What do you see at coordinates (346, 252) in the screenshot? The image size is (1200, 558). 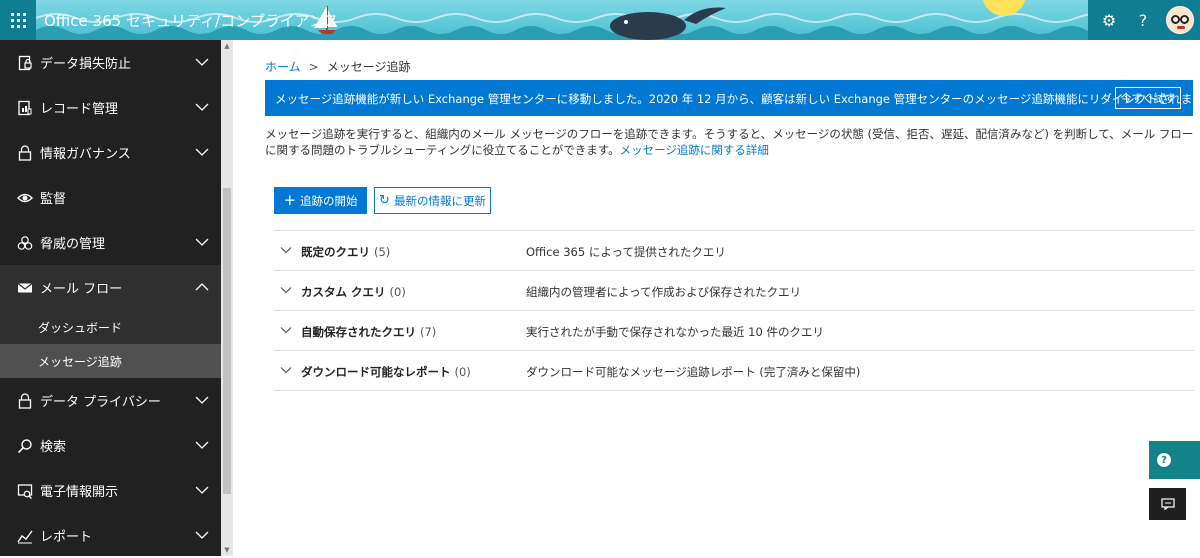 I see `query-name: 既定のクエリ (5)` at bounding box center [346, 252].